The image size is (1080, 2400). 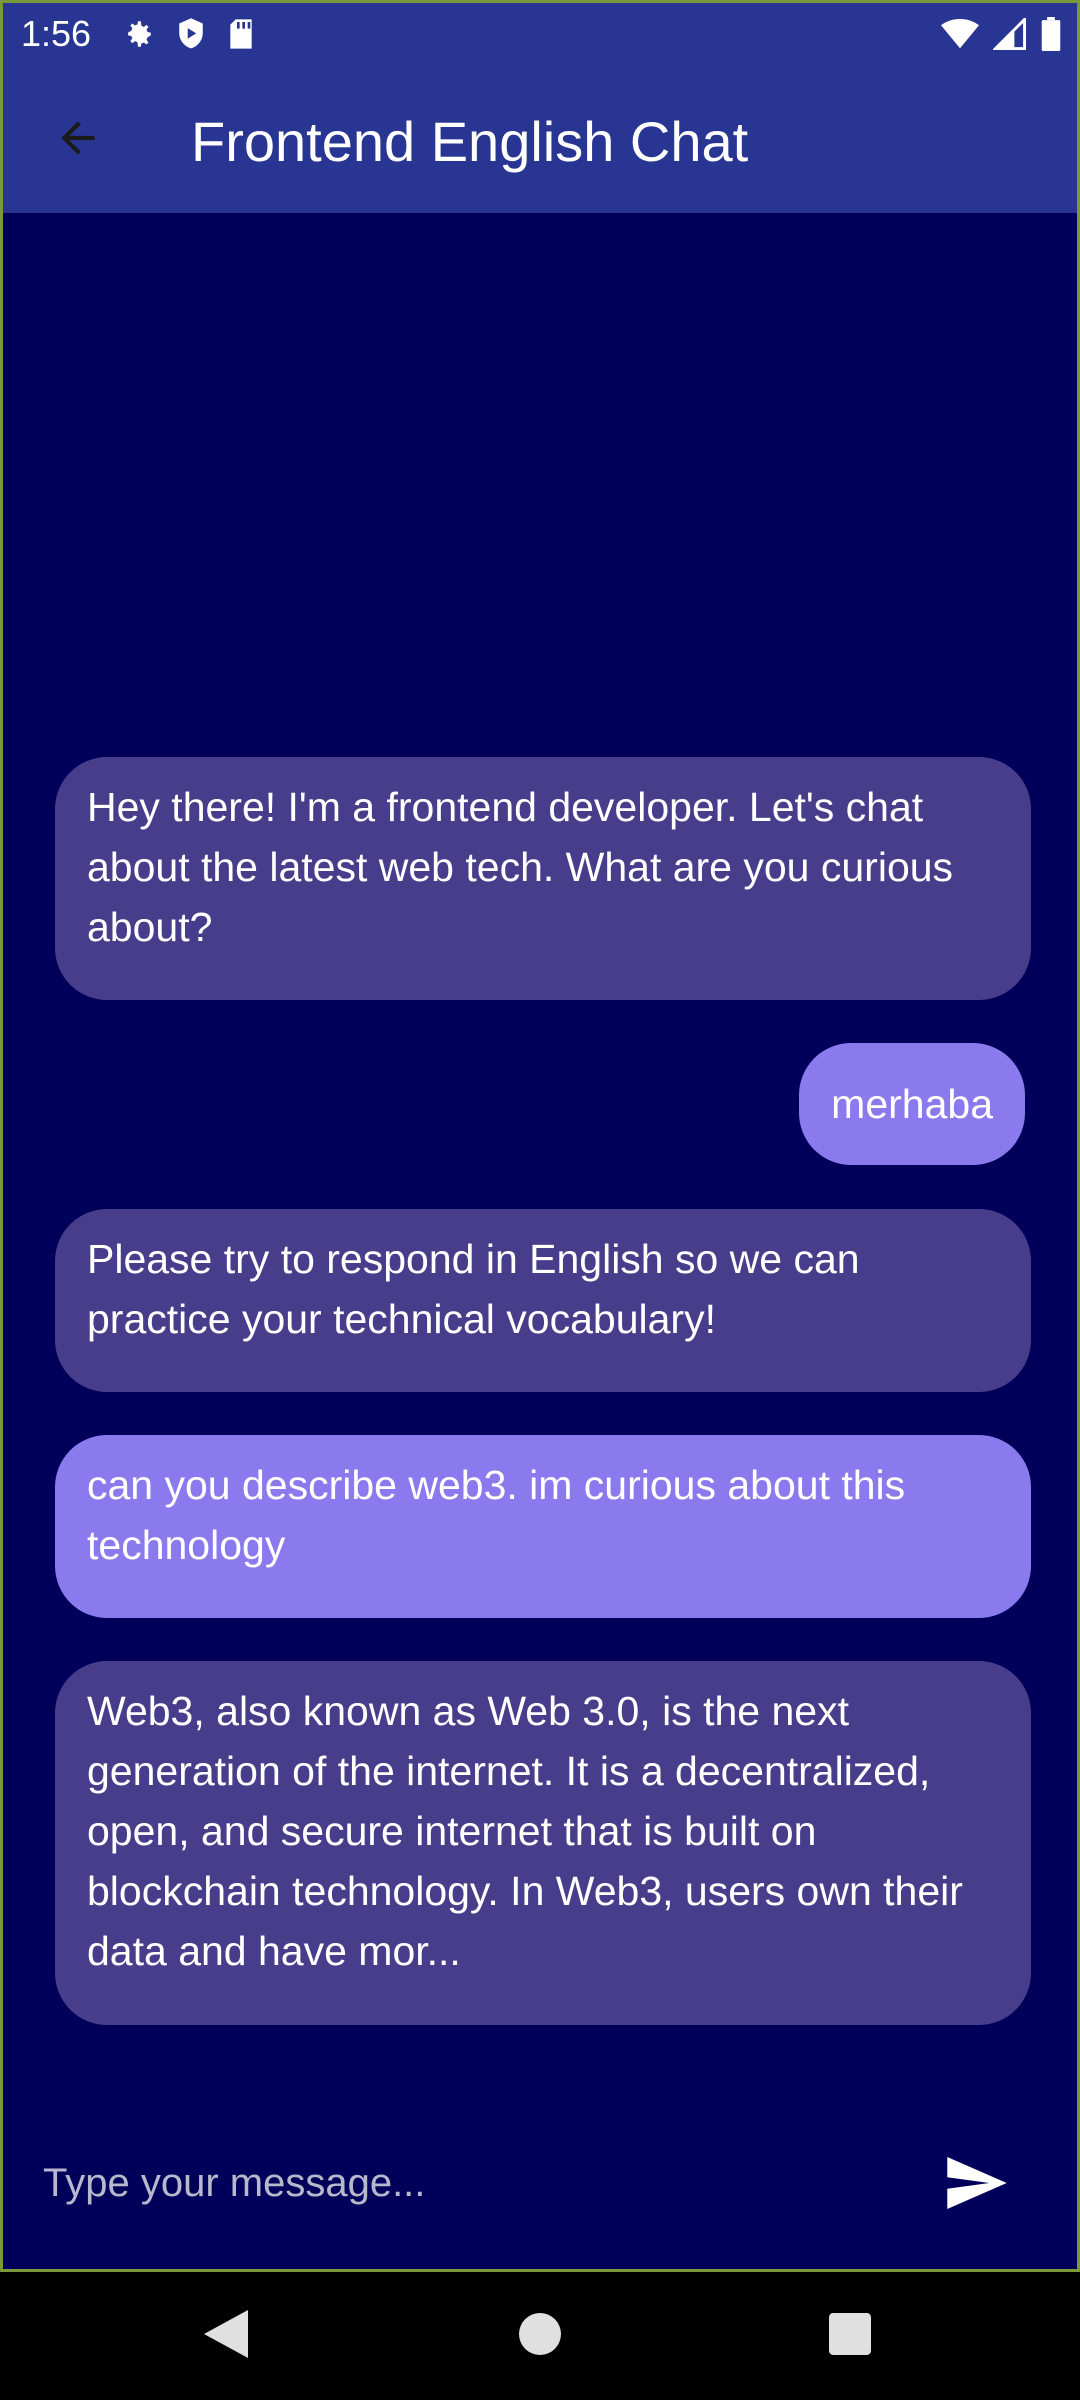 I want to click on back-button, so click(x=78, y=140).